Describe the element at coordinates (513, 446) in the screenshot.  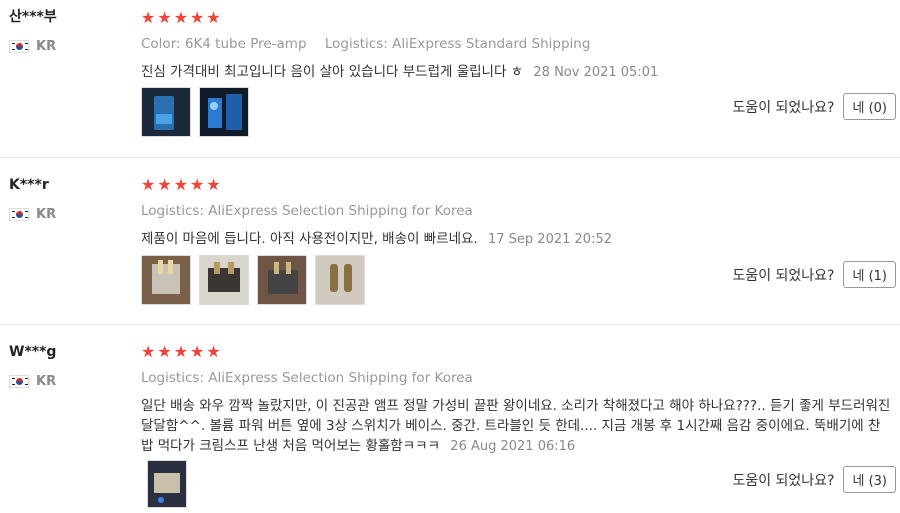
I see `review-date: 26 Aug 2021 06:16` at that location.